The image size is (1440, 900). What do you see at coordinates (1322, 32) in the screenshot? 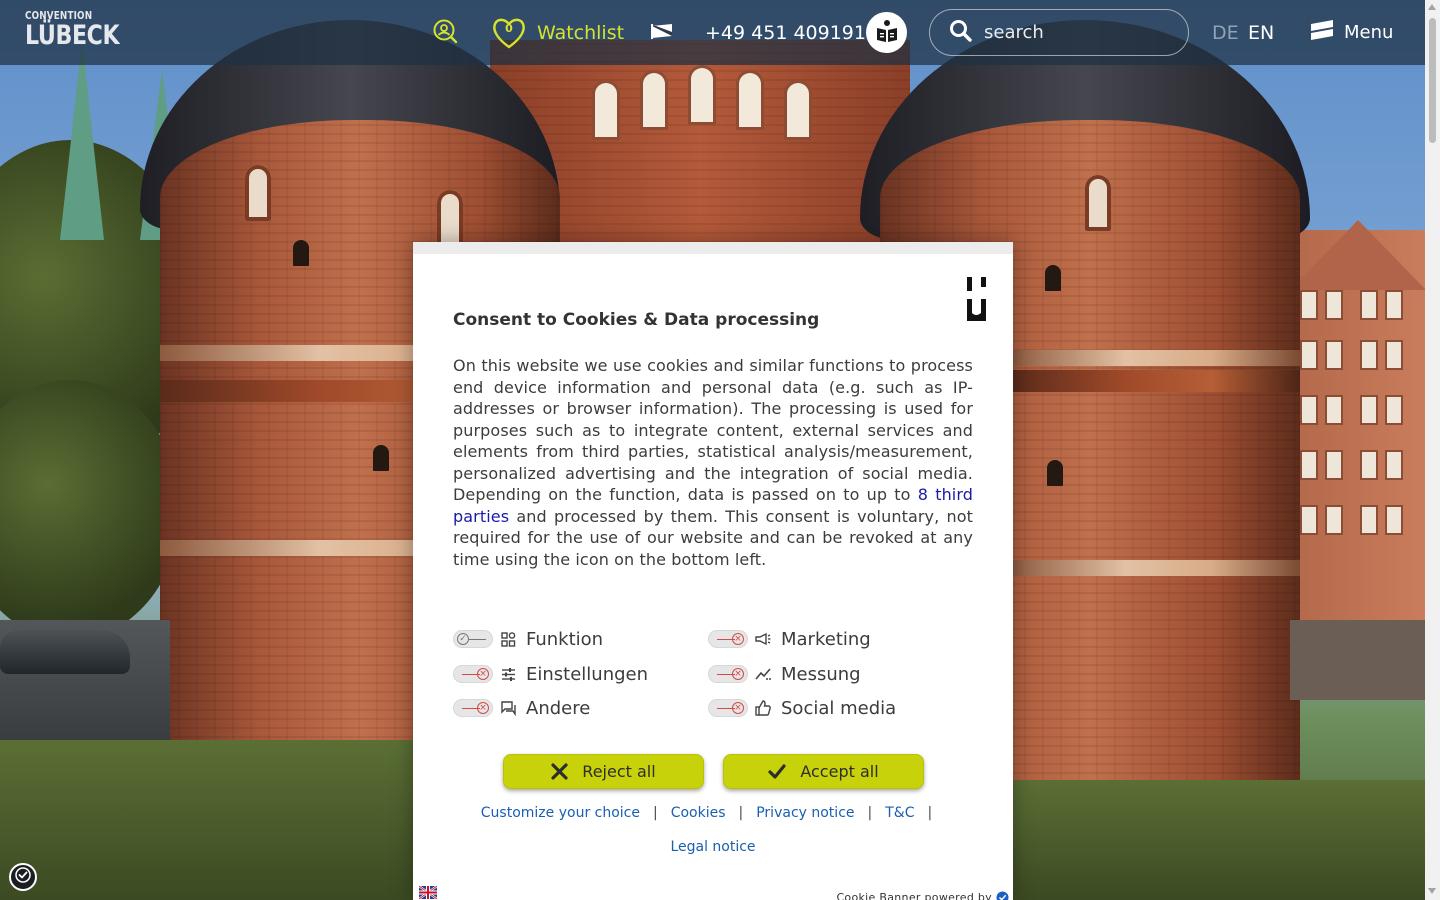
I see `menu-flag-icon` at bounding box center [1322, 32].